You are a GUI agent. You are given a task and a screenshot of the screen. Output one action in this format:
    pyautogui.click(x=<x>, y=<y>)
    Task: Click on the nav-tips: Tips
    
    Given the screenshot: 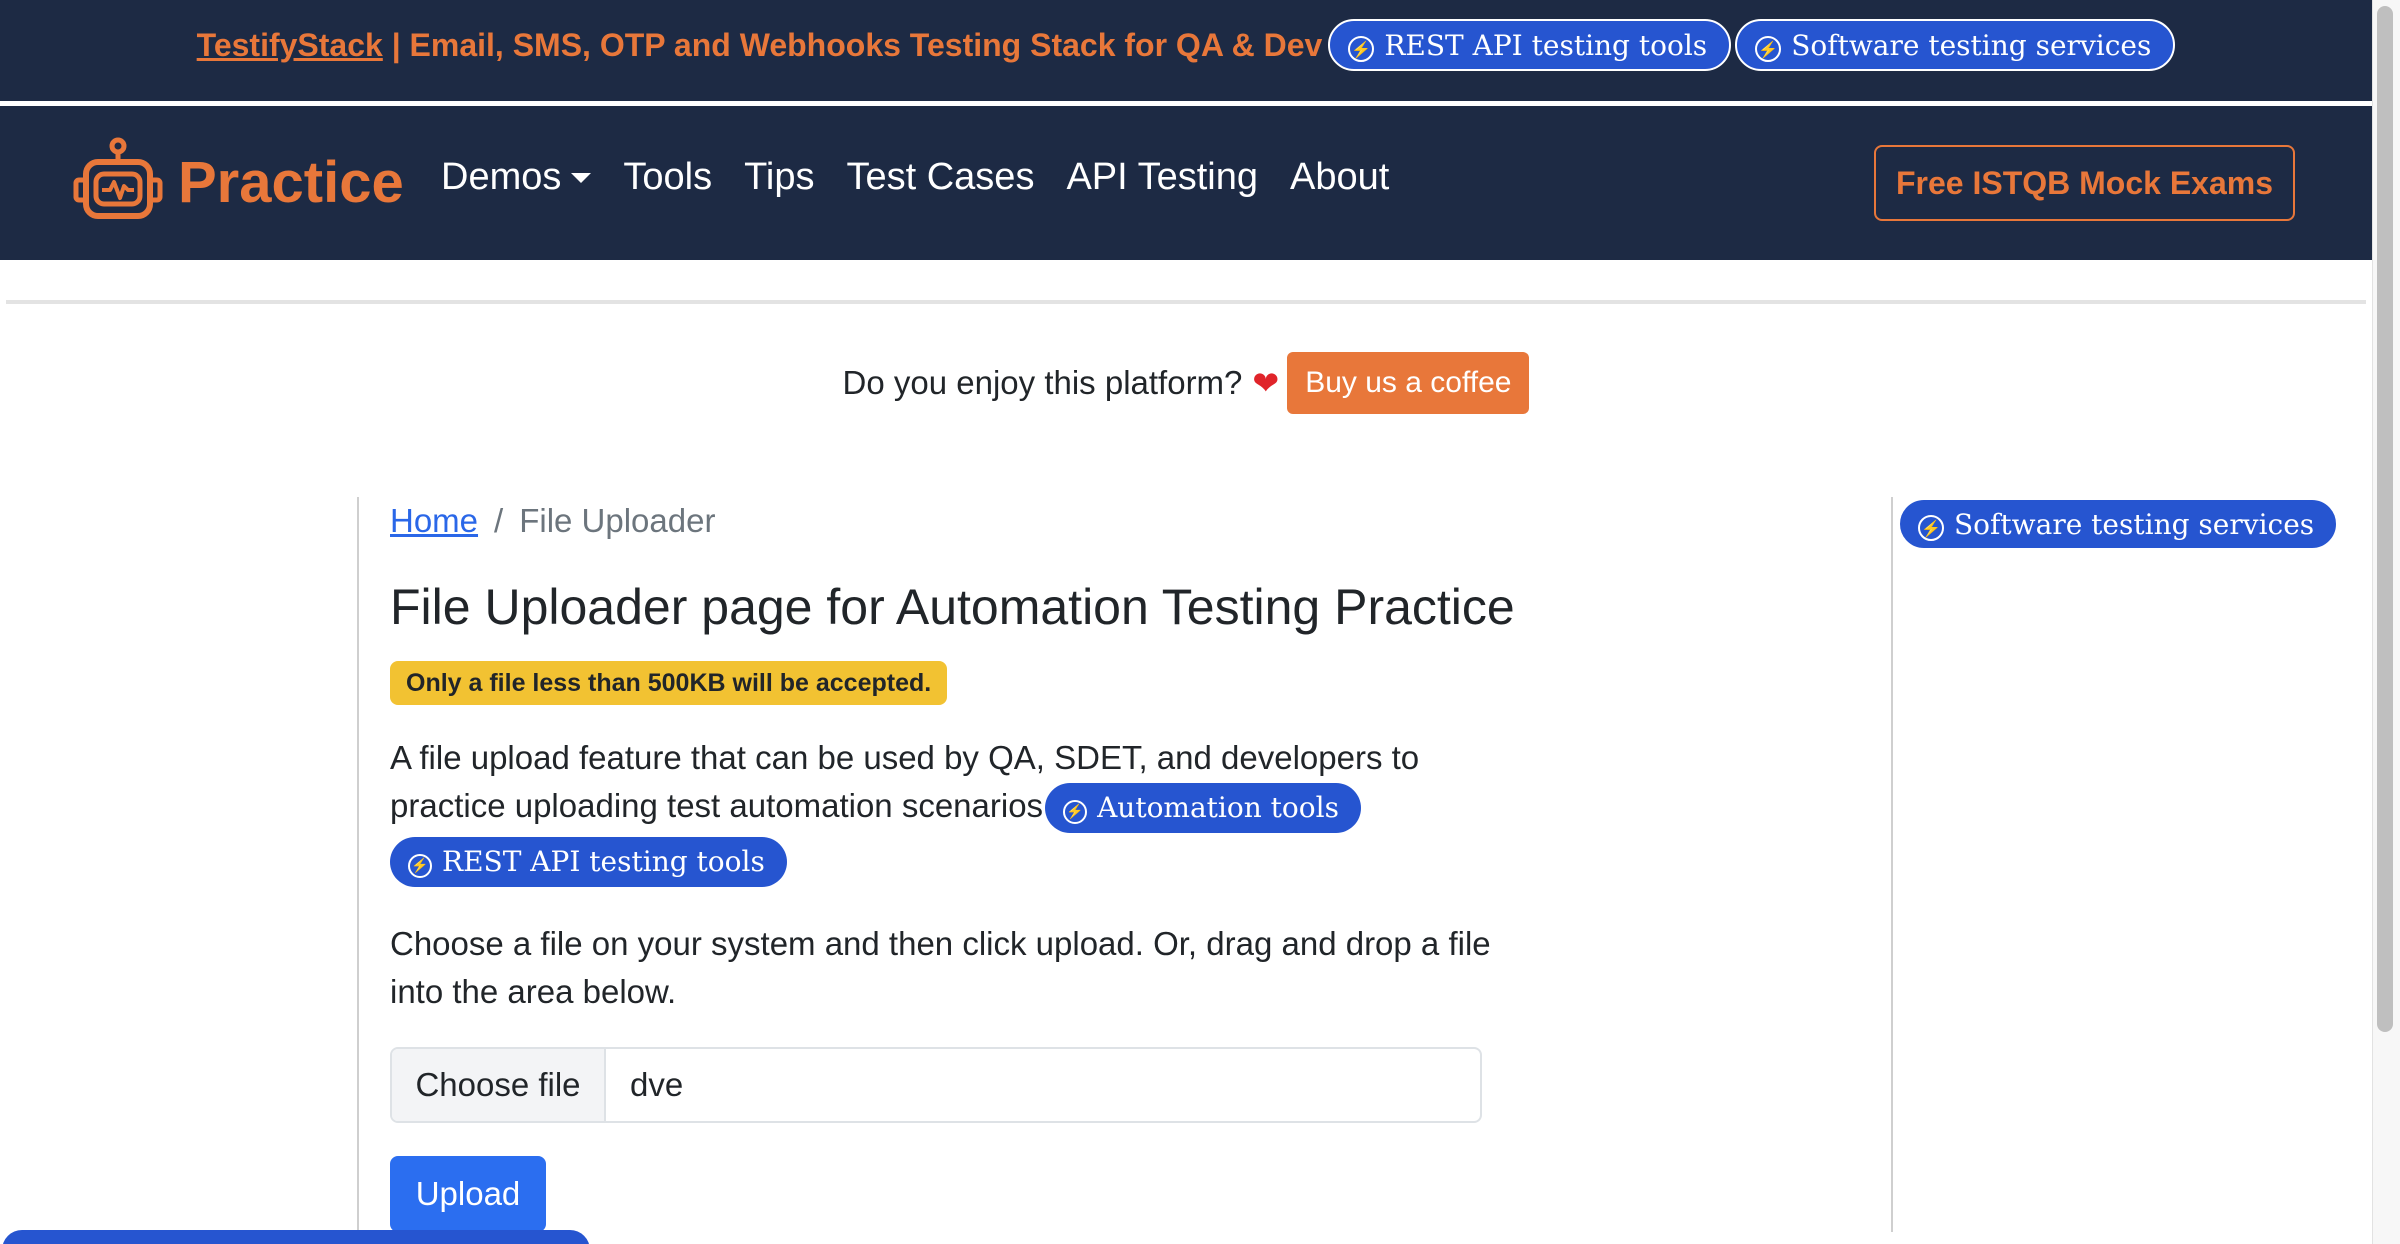 What is the action you would take?
    pyautogui.click(x=779, y=177)
    